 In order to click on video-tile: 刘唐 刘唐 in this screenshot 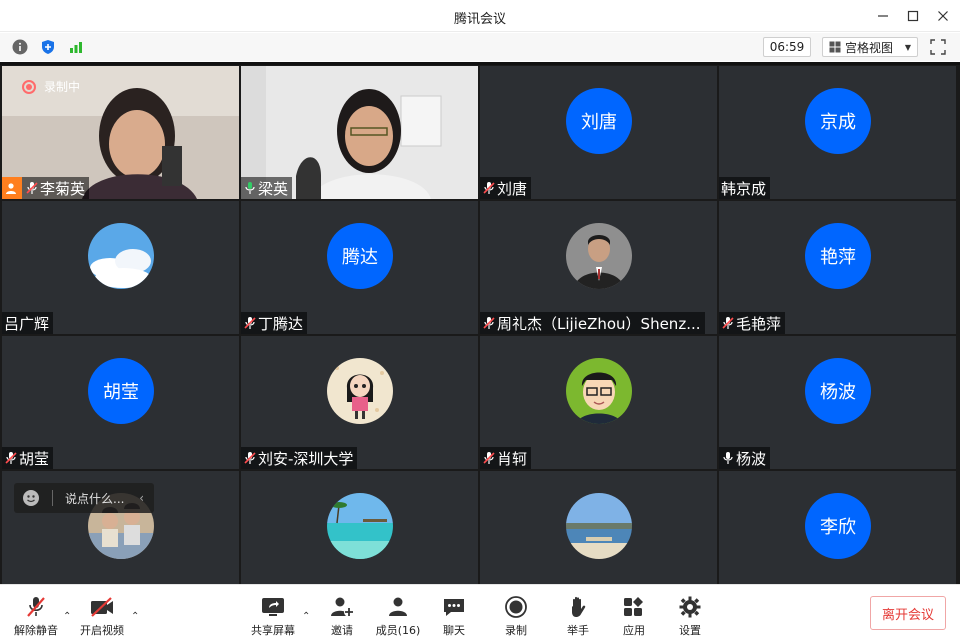, I will do `click(598, 132)`.